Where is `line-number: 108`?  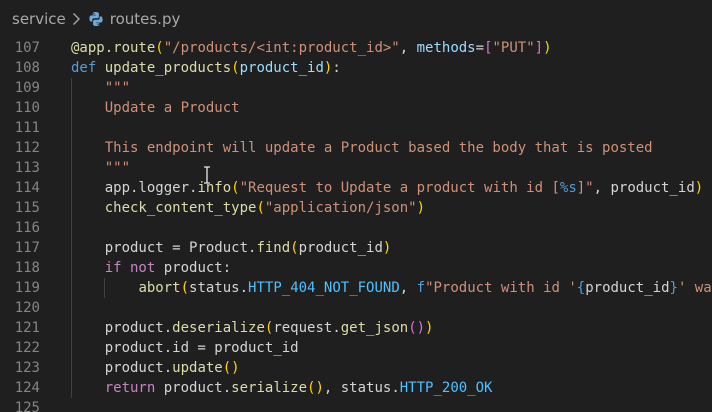 line-number: 108 is located at coordinates (27, 68).